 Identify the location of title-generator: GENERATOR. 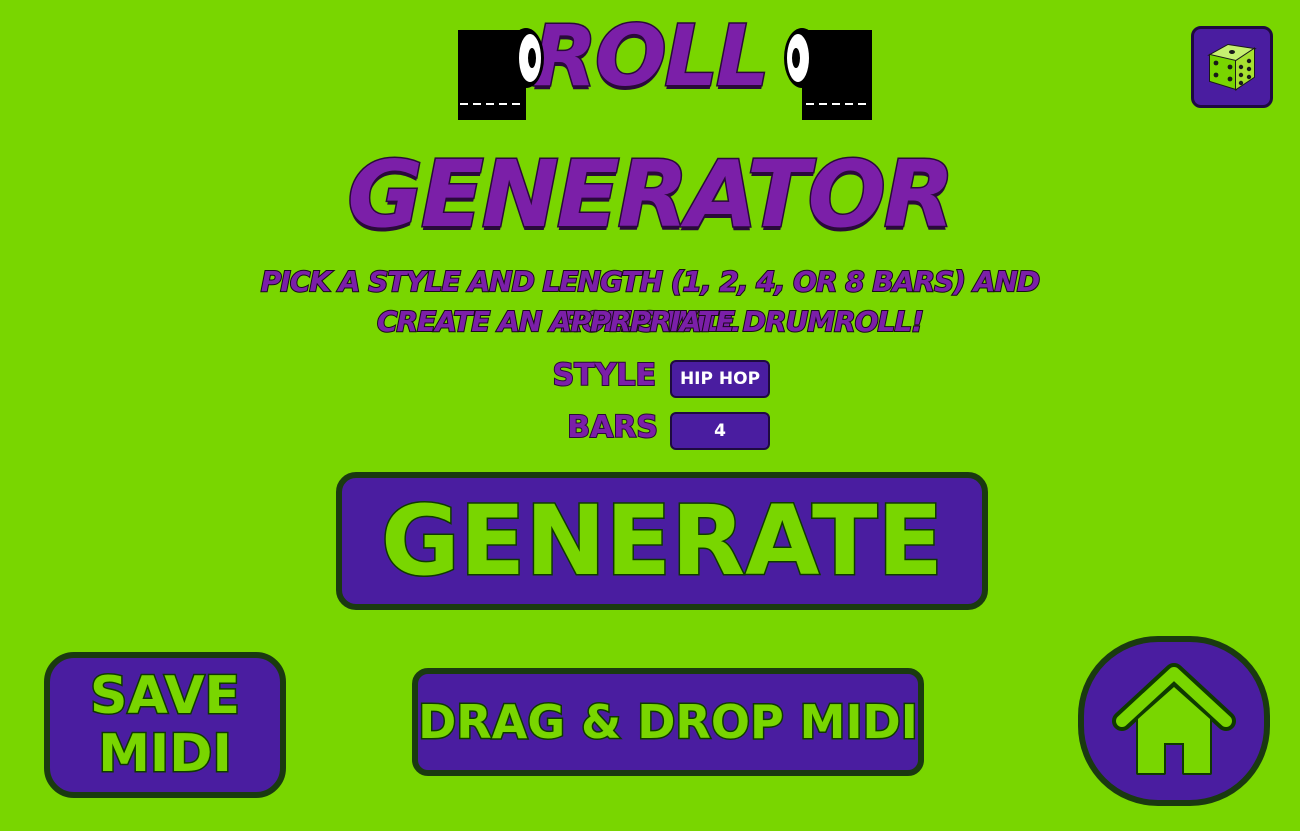
(651, 195).